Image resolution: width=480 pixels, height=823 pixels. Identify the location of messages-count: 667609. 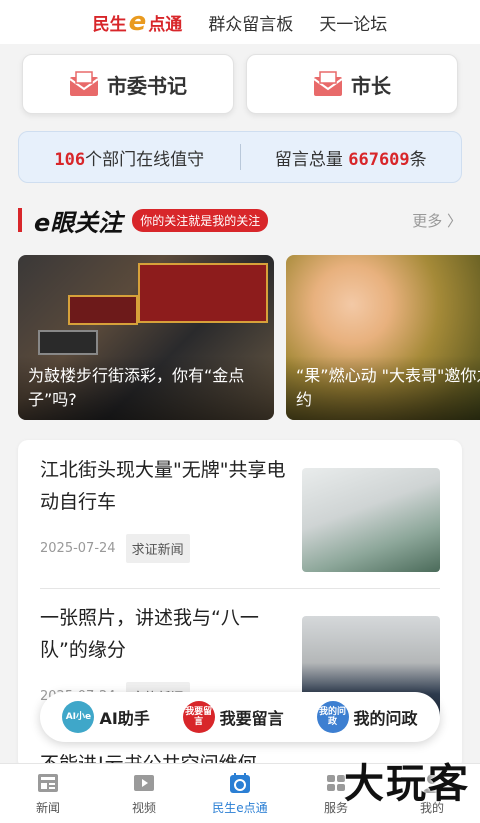
(379, 159).